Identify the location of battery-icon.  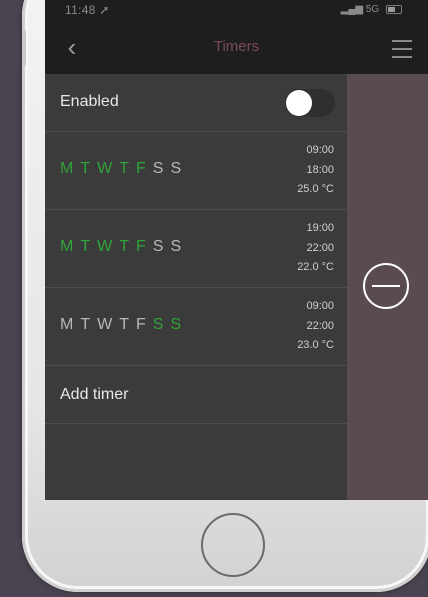
(394, 9).